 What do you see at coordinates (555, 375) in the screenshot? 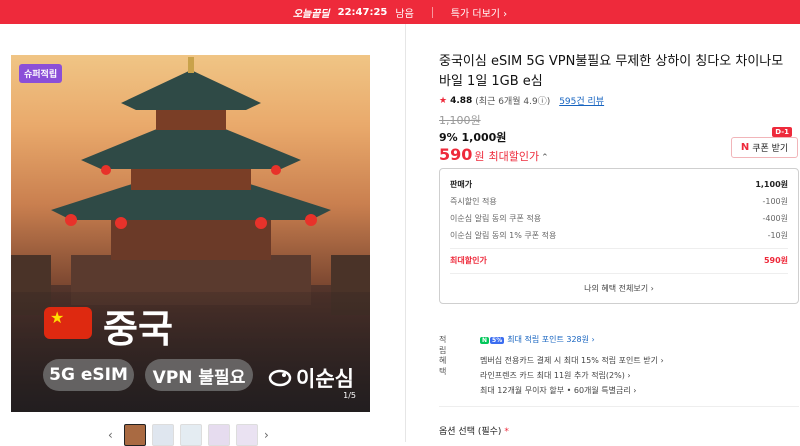
I see `benefit-line: 라인프렌즈 카드 최대 11원 추가 적립(2%) ›` at bounding box center [555, 375].